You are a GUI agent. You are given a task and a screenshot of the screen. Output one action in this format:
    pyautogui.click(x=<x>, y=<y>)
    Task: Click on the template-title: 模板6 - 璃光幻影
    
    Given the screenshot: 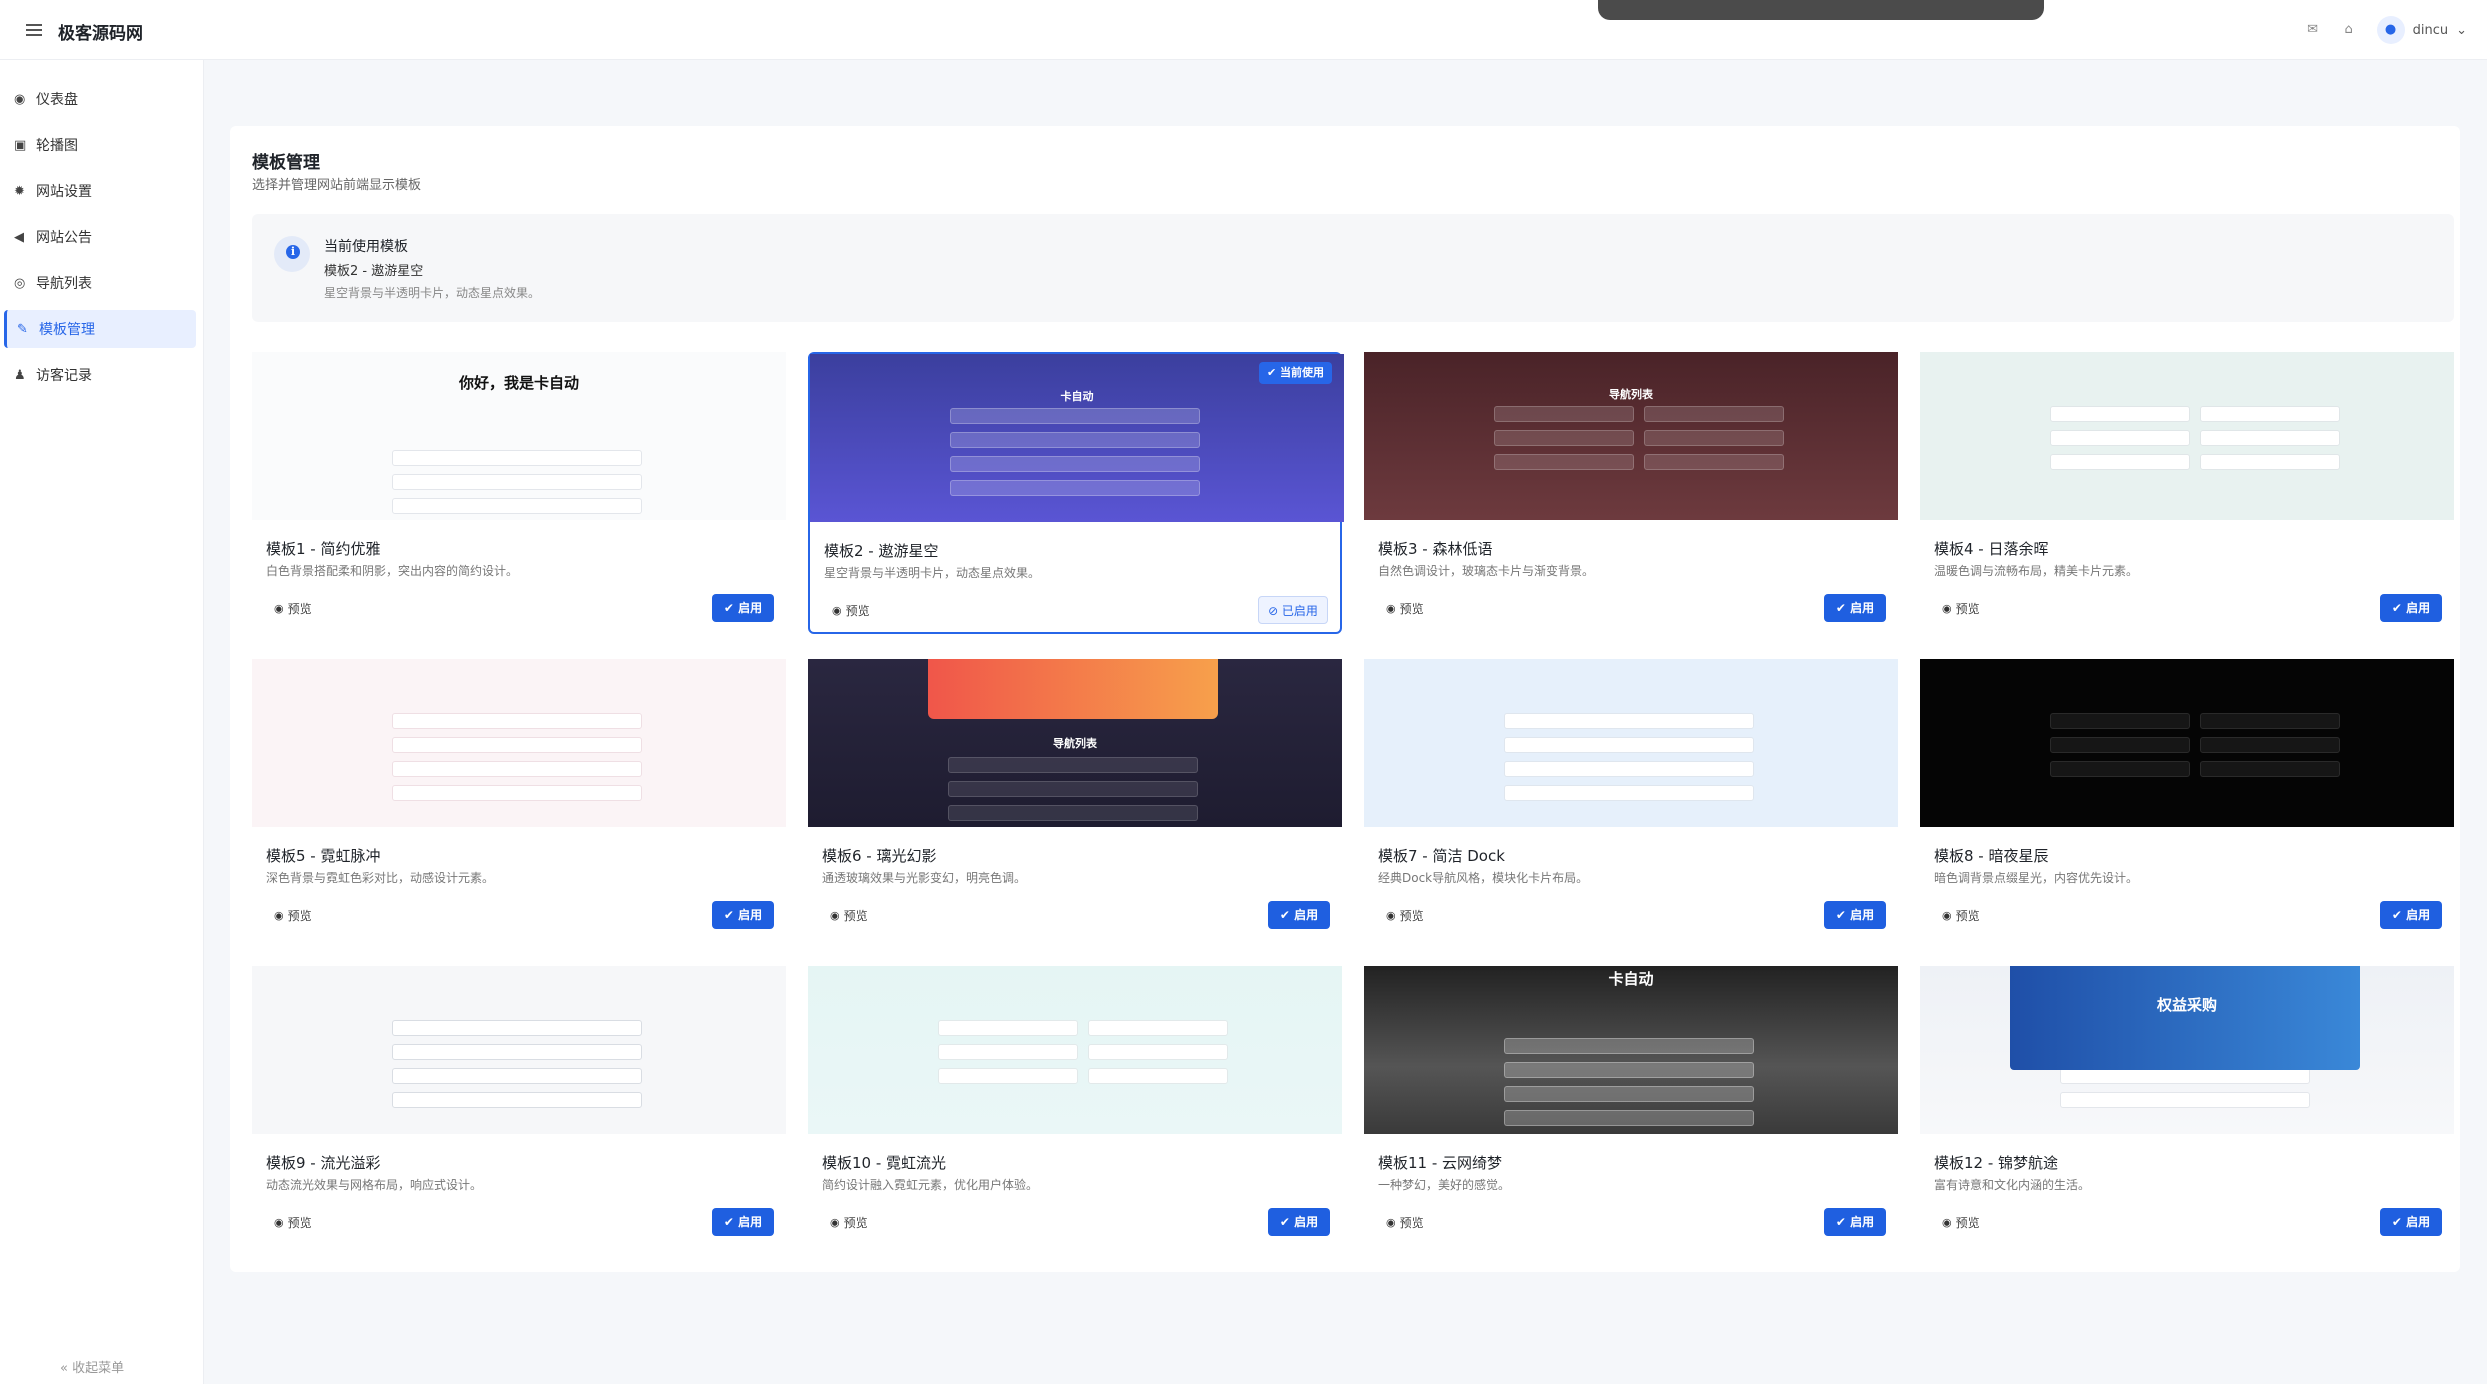 What is the action you would take?
    pyautogui.click(x=879, y=856)
    